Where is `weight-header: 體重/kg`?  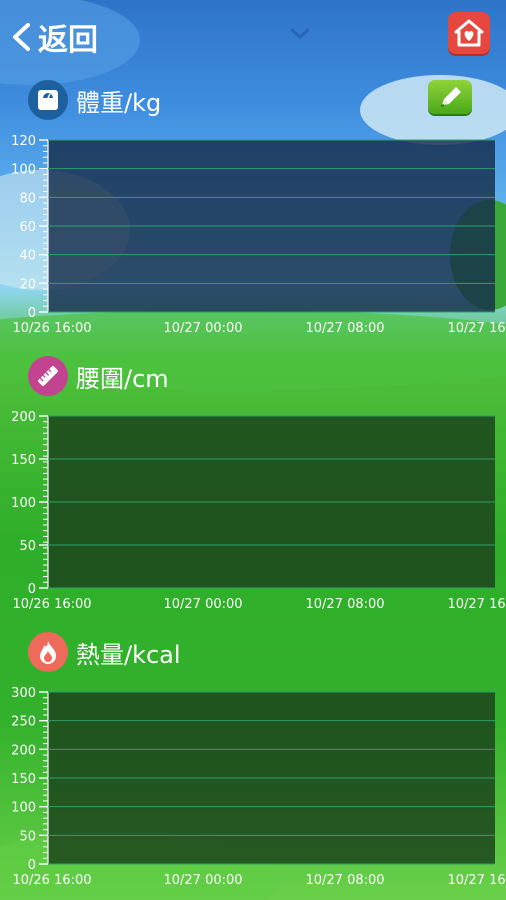 weight-header: 體重/kg is located at coordinates (94, 100).